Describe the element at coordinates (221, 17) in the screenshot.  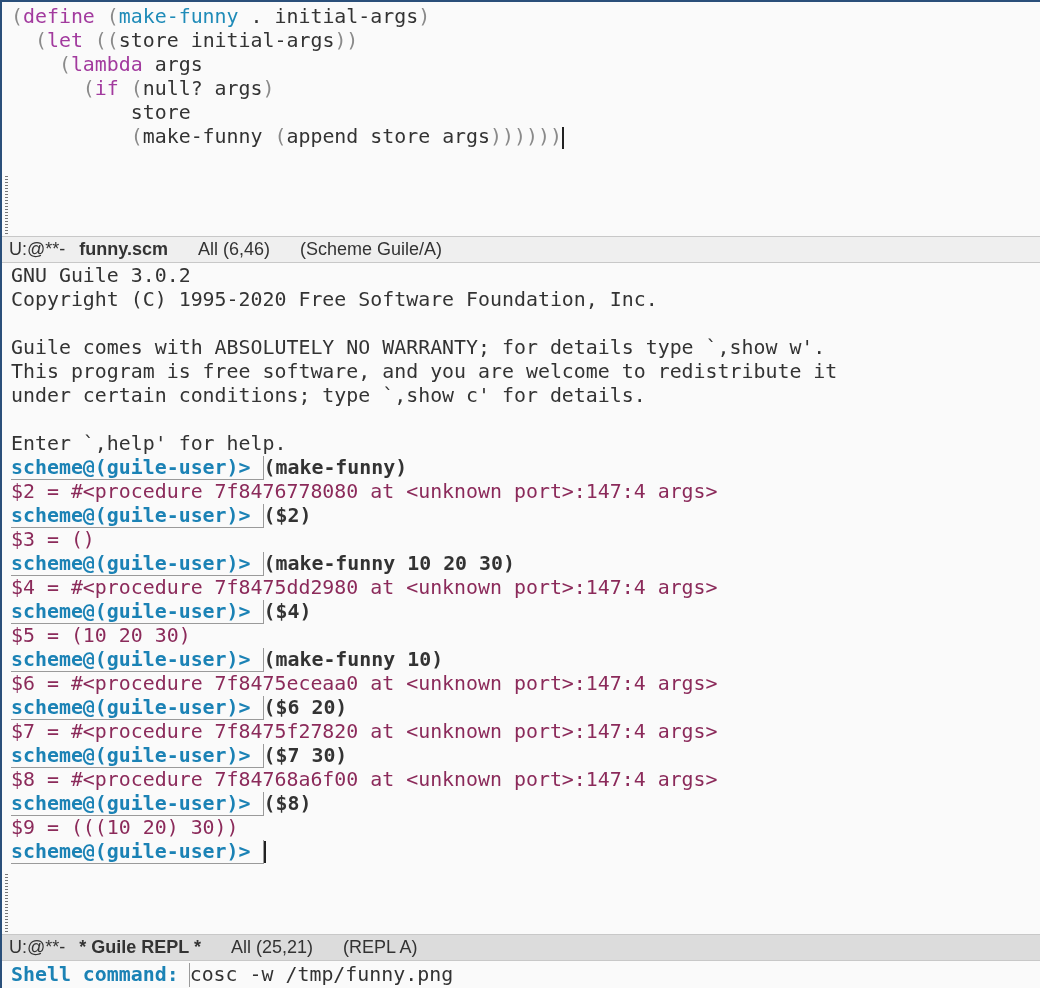
I see `code-line: (define (make-funny . initial-args)` at that location.